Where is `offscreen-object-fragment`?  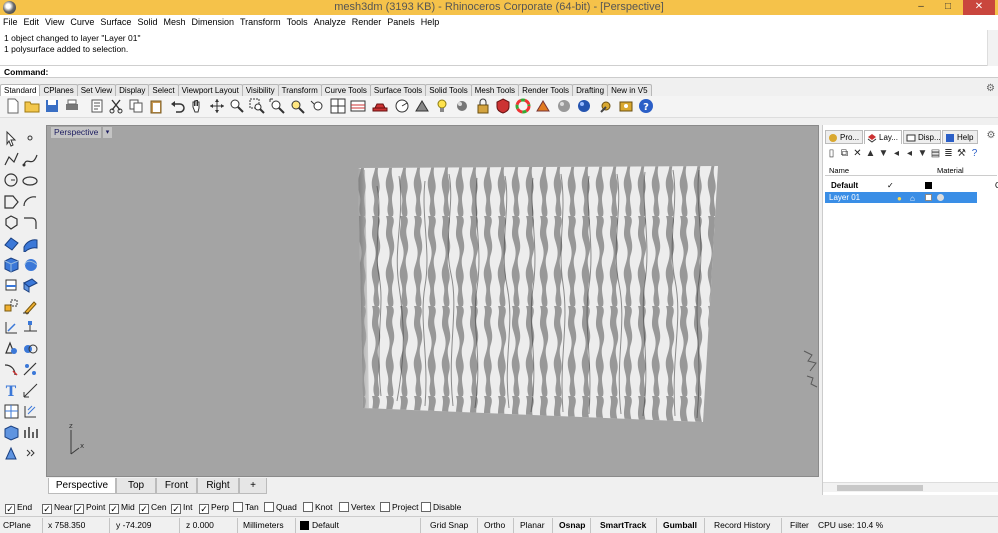
offscreen-object-fragment is located at coordinates (810, 369).